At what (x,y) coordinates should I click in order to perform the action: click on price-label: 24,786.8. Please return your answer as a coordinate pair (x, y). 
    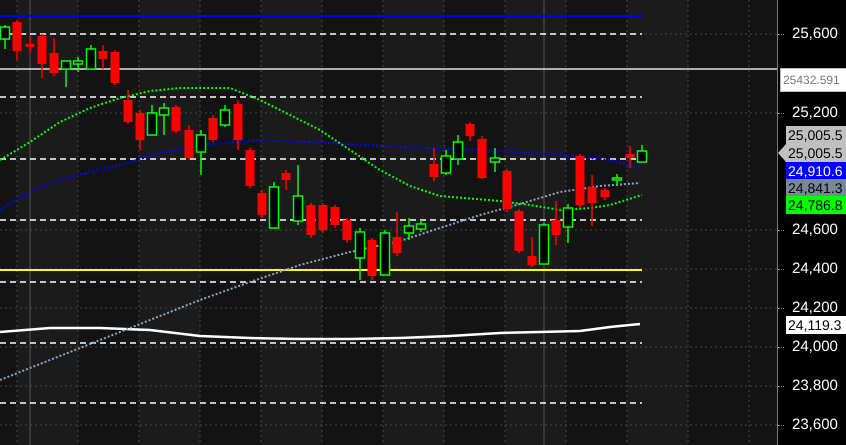
    Looking at the image, I should click on (816, 205).